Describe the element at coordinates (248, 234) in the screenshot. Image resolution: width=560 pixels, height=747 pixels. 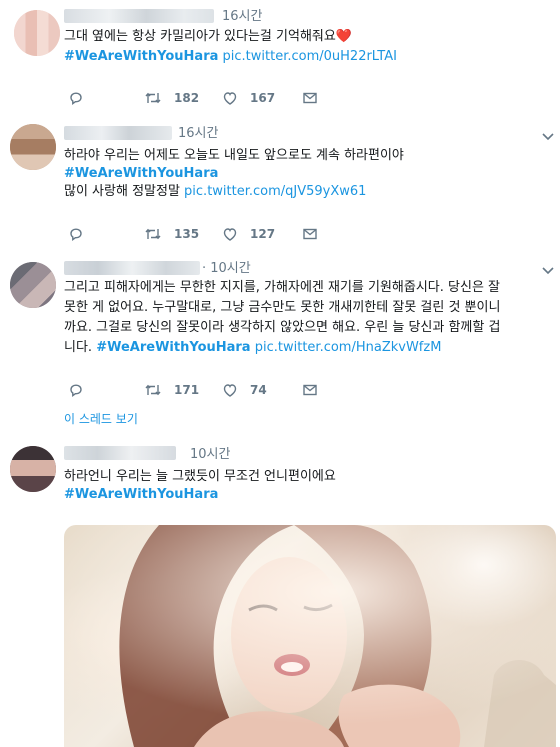
I see `like-button: 127` at that location.